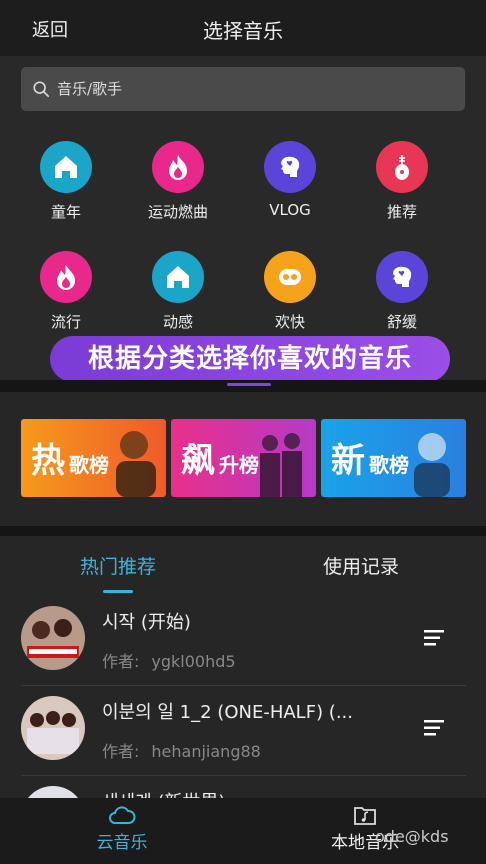  I want to click on song-author: 作者: ygkl00hd5, so click(169, 660).